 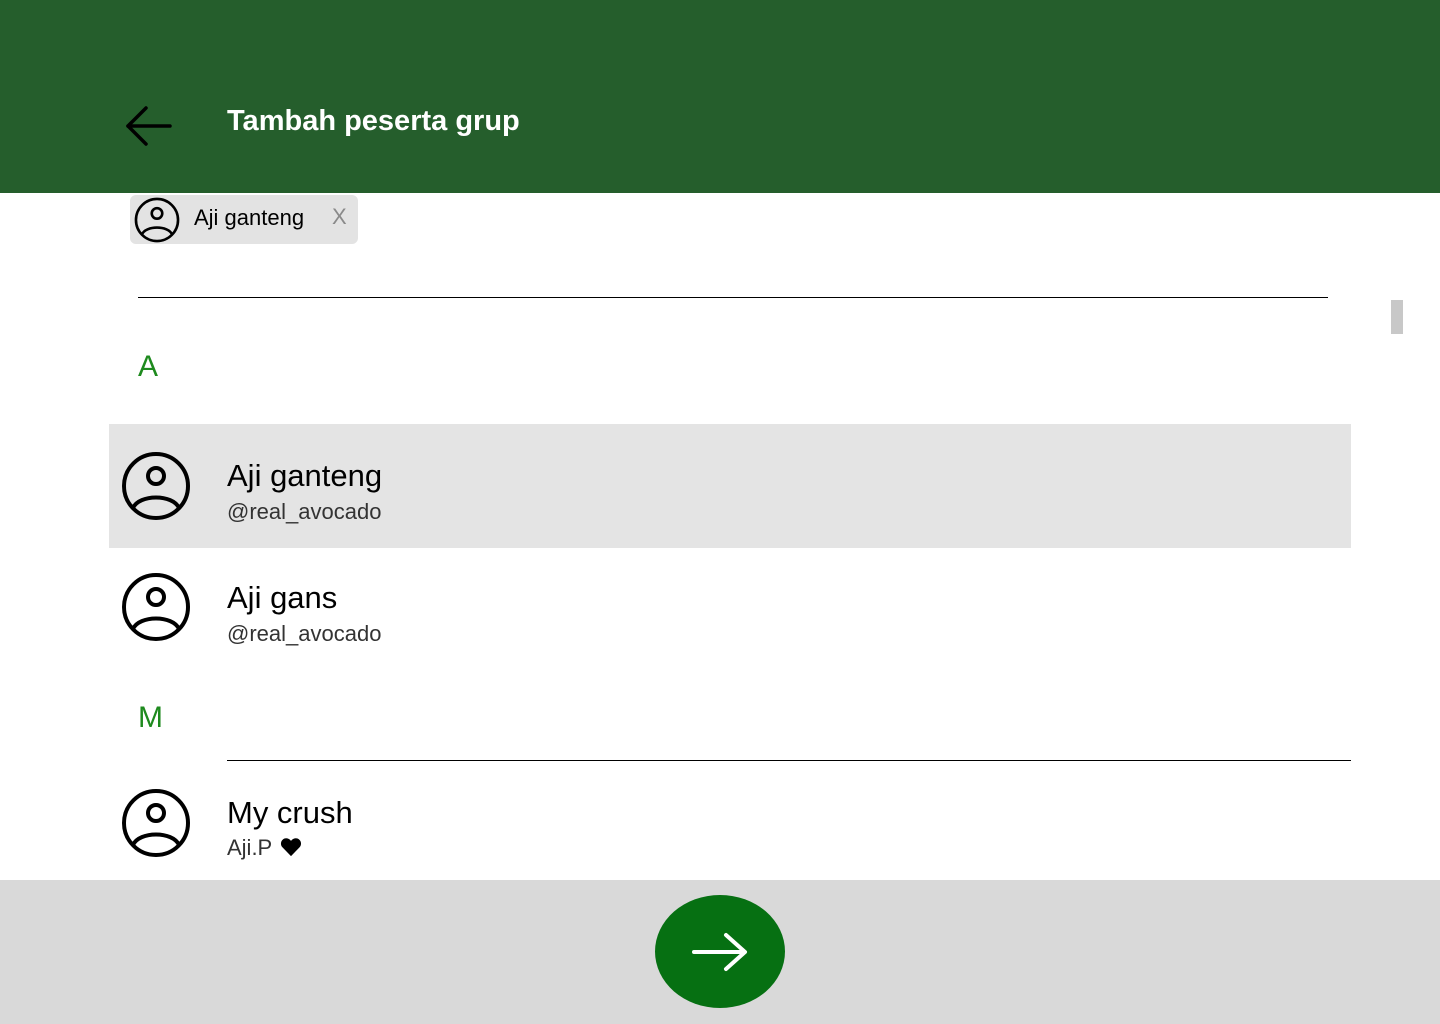 I want to click on contact-status: Aji.P, so click(x=264, y=848).